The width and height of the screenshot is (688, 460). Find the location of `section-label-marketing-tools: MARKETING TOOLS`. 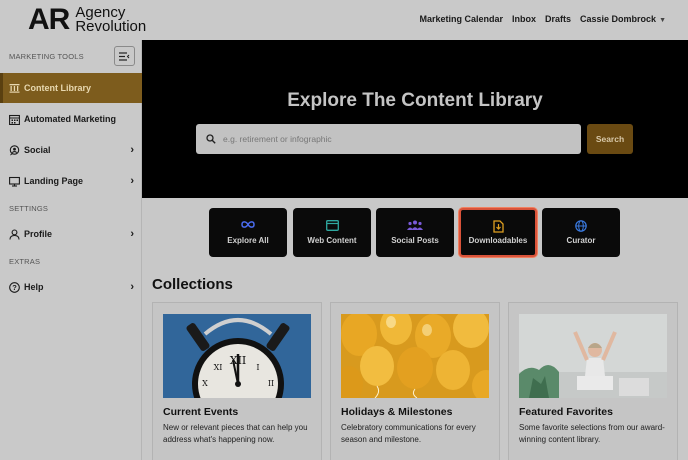

section-label-marketing-tools: MARKETING TOOLS is located at coordinates (46, 56).